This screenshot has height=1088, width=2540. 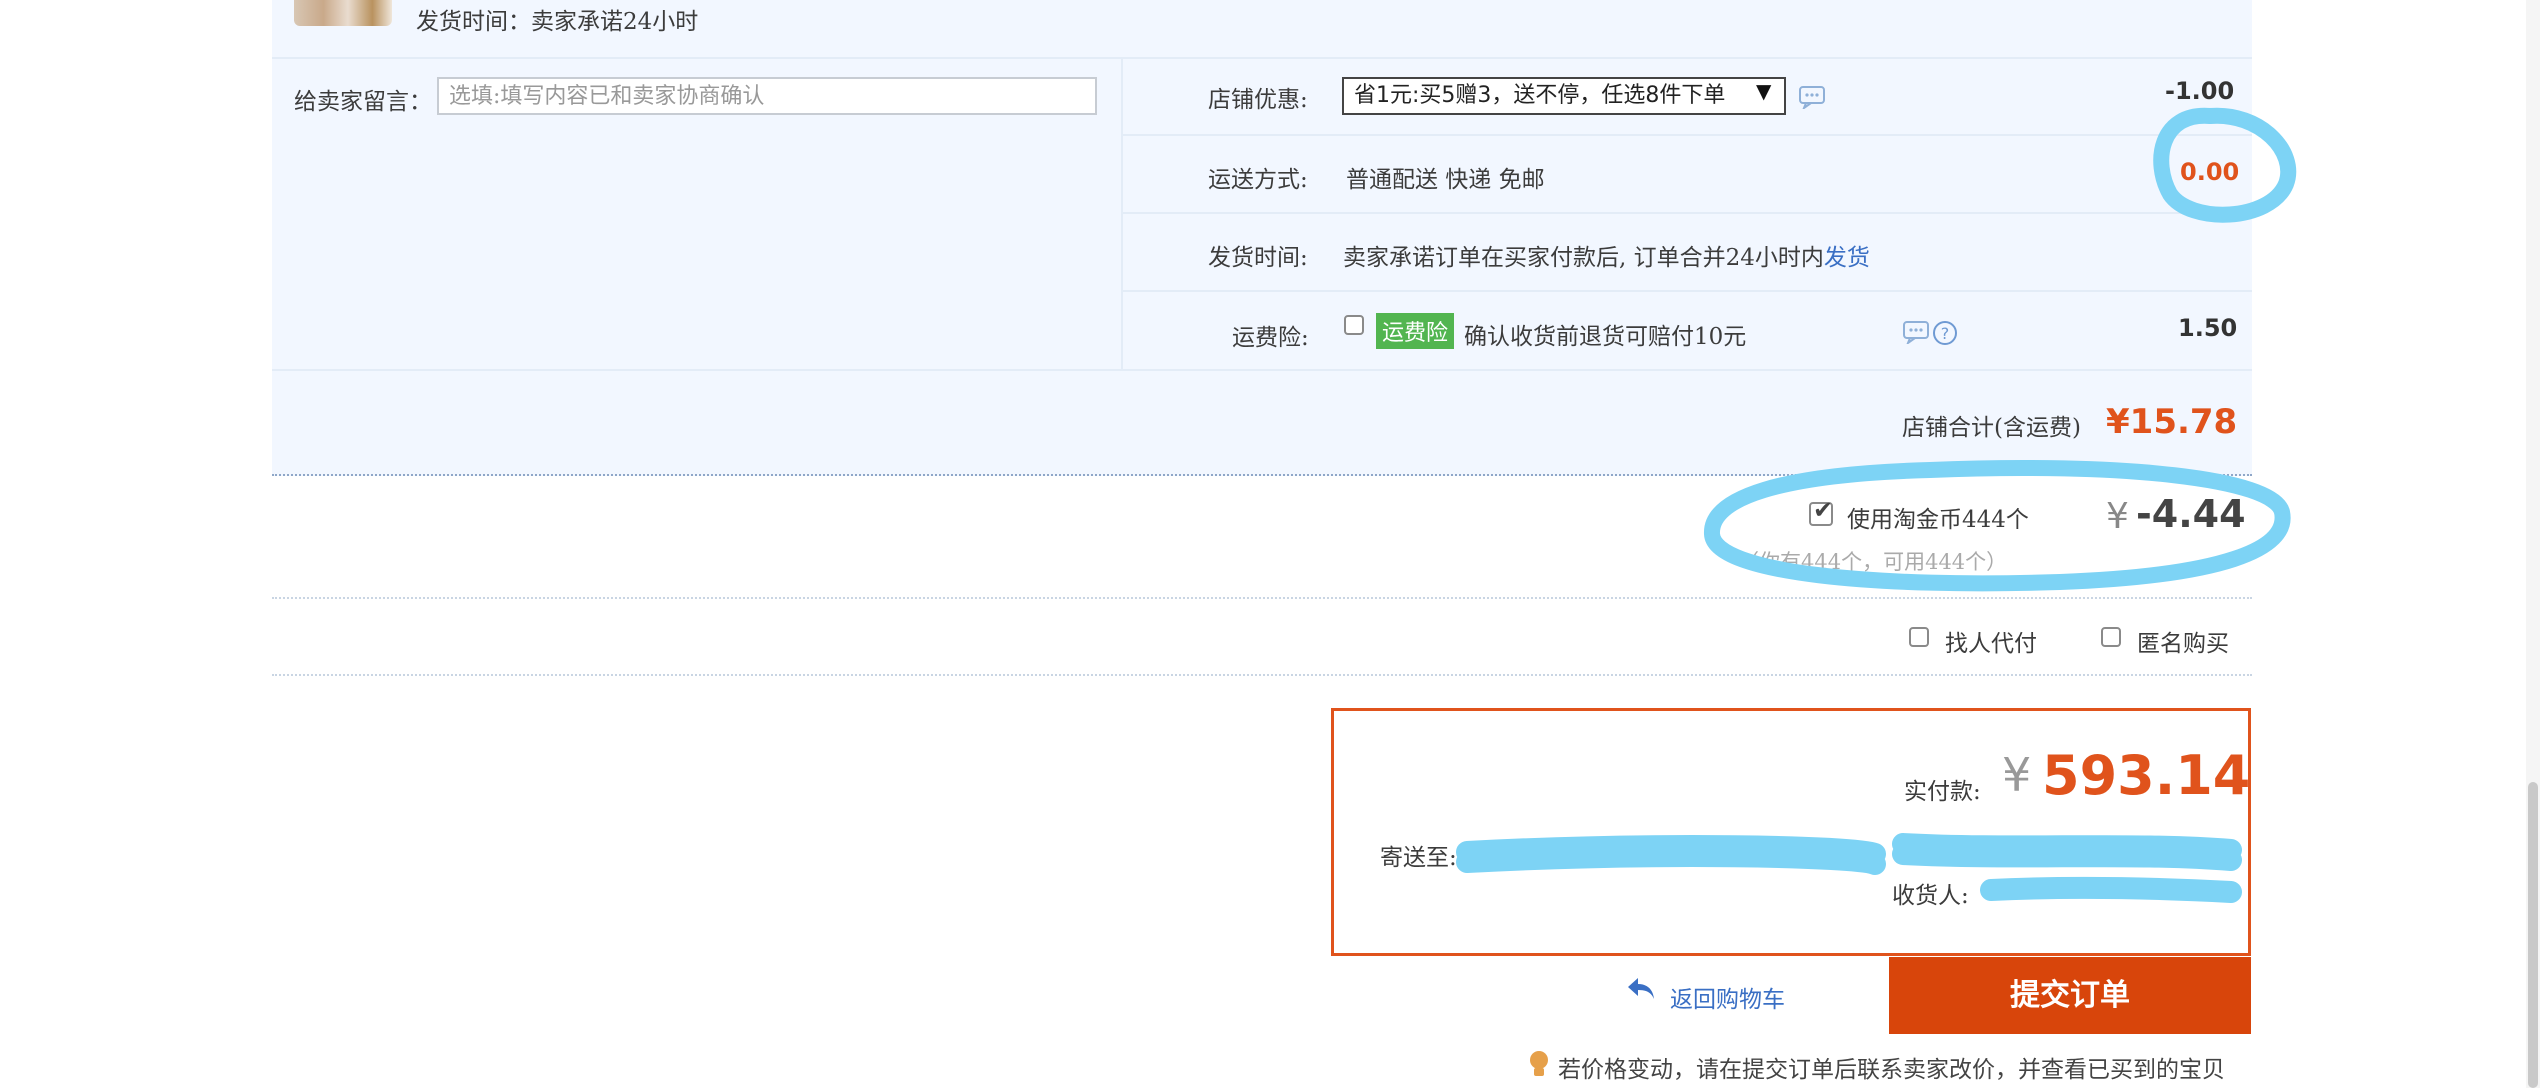 What do you see at coordinates (557, 22) in the screenshot?
I see `product-ship-time: 发货时间：卖家承诺24小时` at bounding box center [557, 22].